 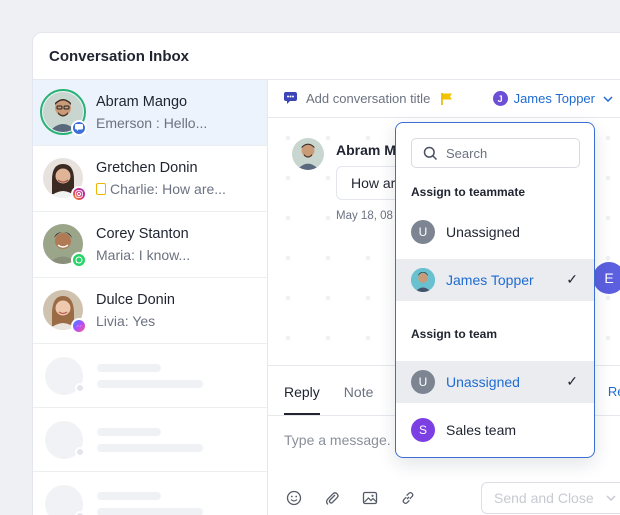 I want to click on team-option-sales-team: S Sales team, so click(x=495, y=430).